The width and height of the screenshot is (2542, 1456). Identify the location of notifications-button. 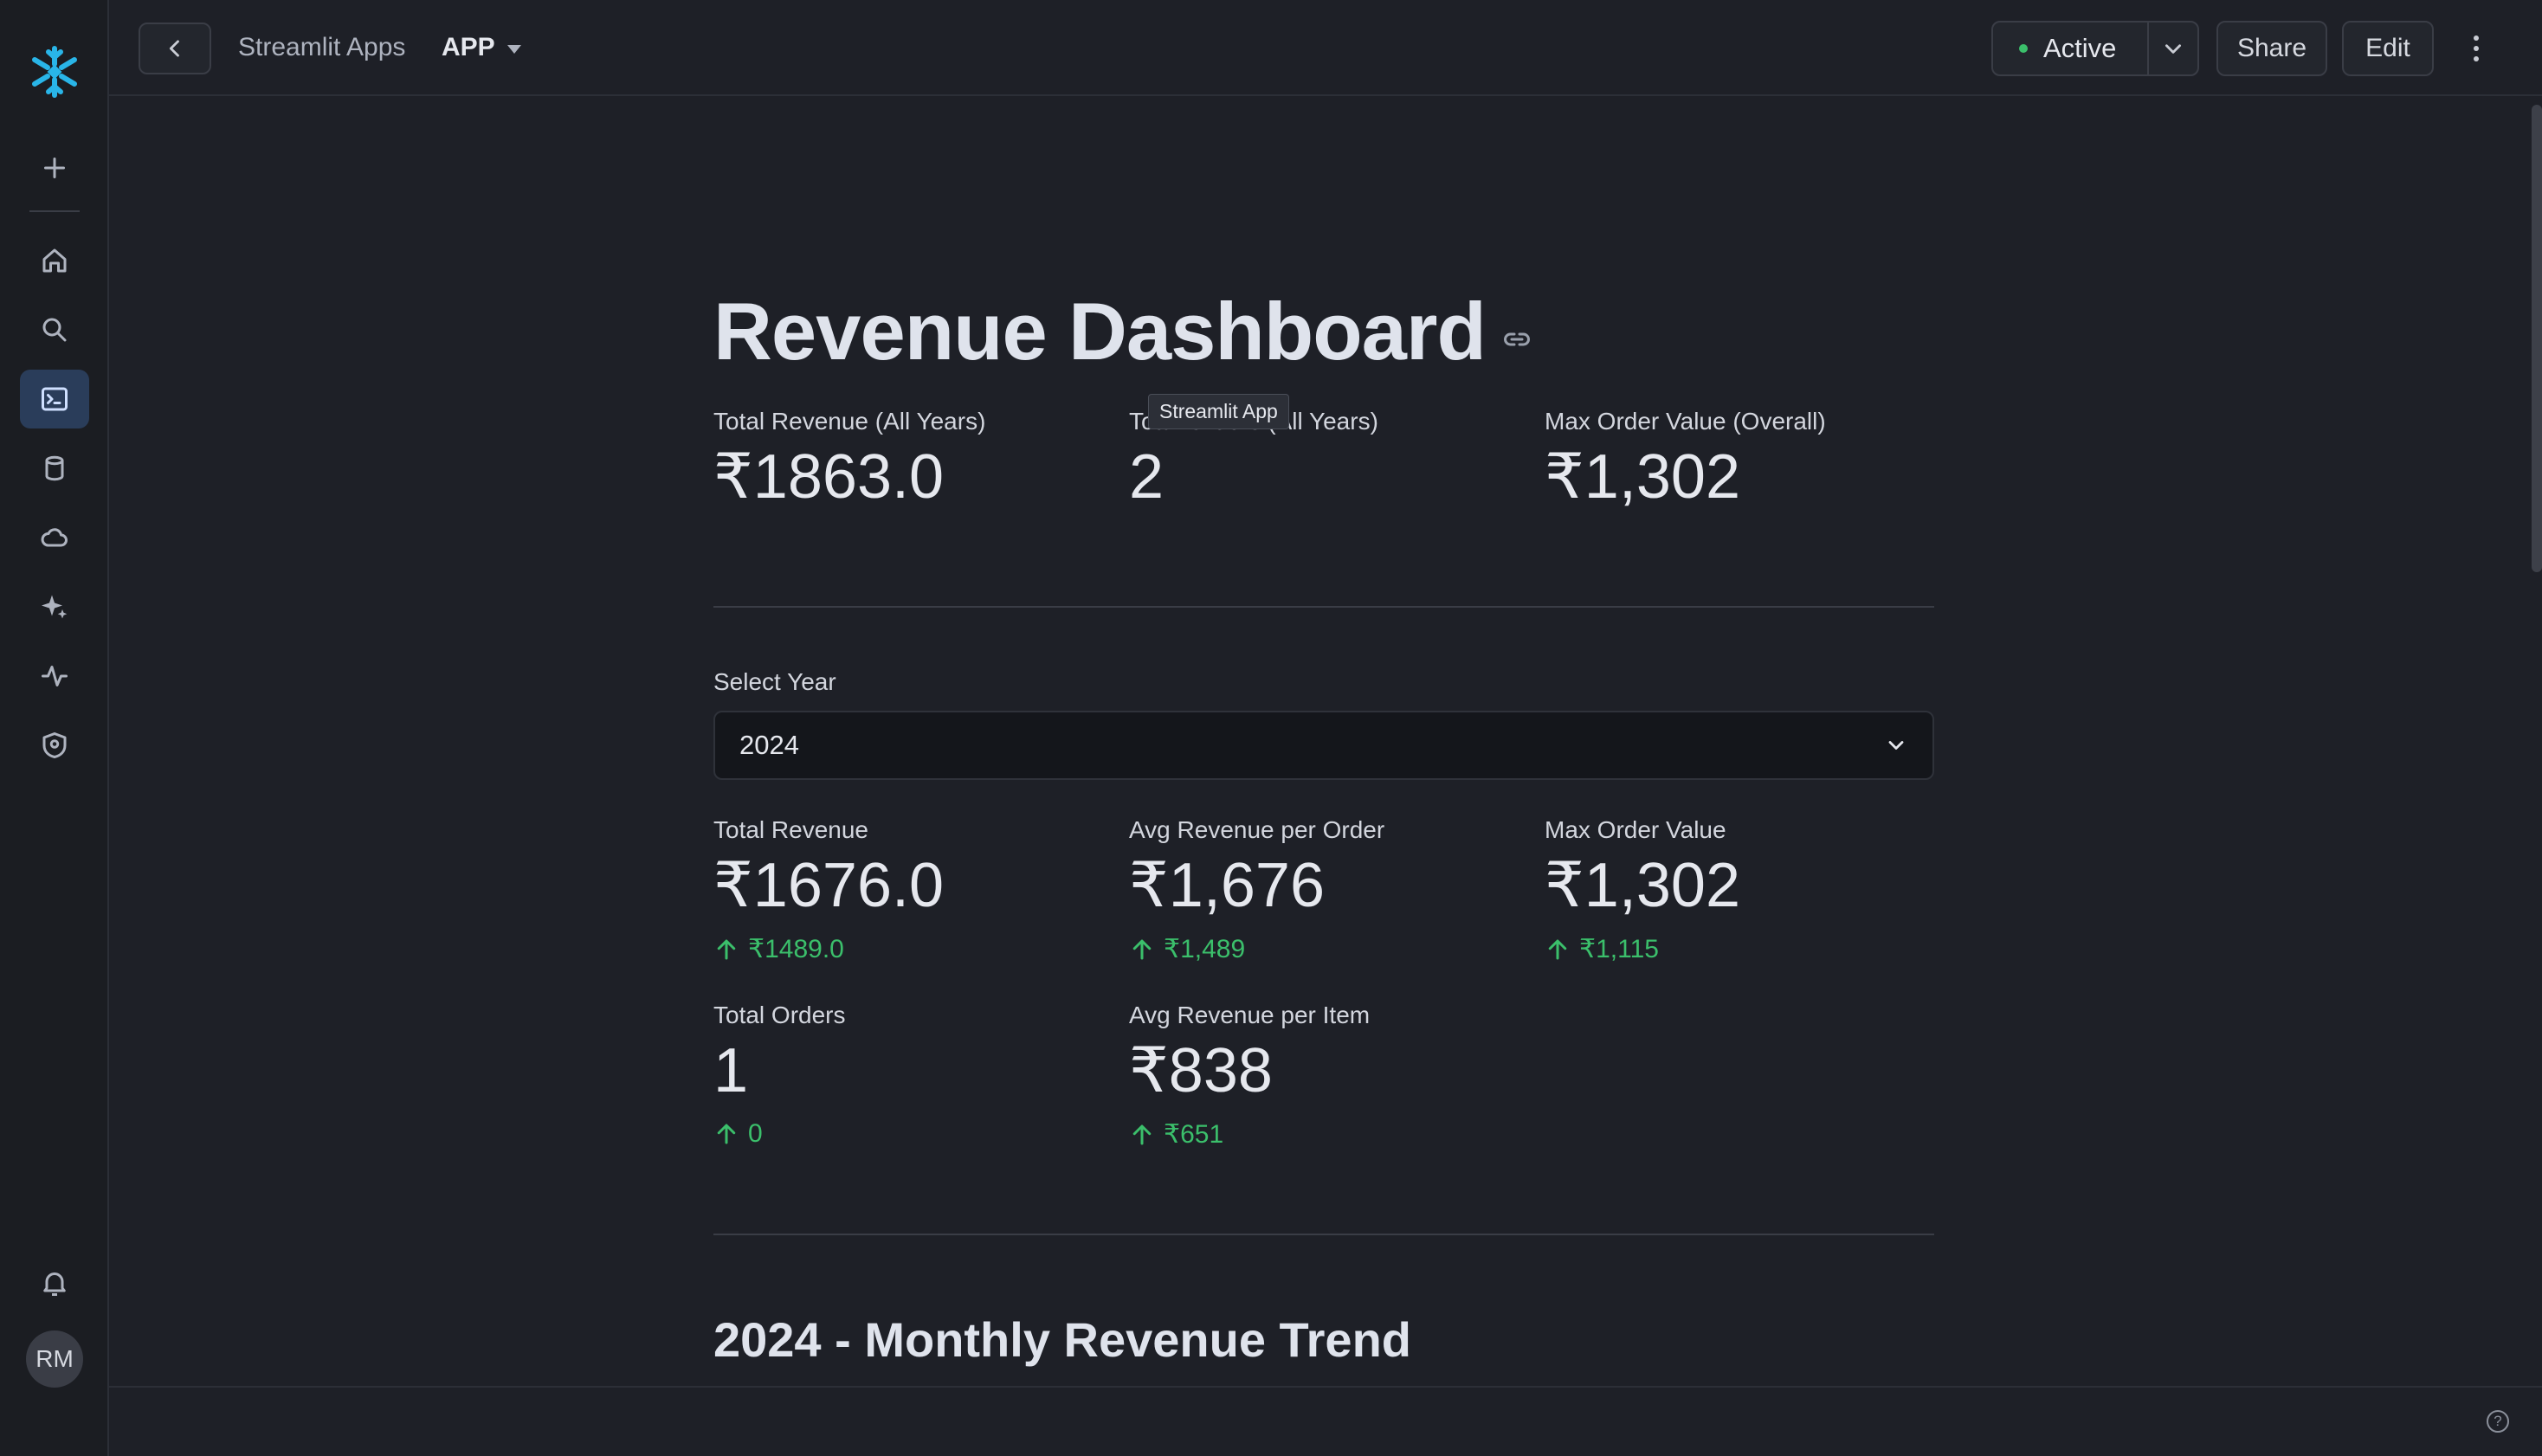
(54, 1282).